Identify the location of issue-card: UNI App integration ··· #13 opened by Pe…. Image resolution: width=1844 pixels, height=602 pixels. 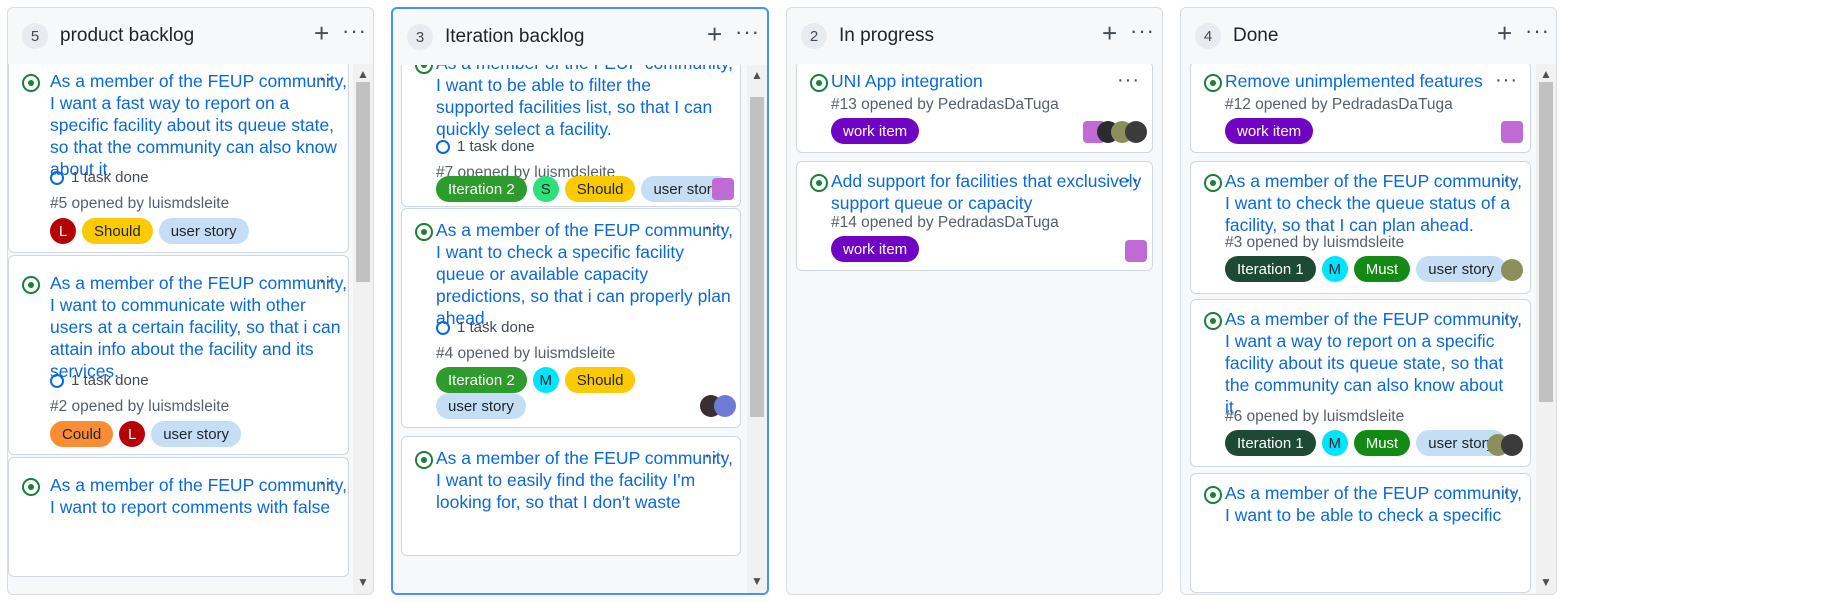
(974, 108).